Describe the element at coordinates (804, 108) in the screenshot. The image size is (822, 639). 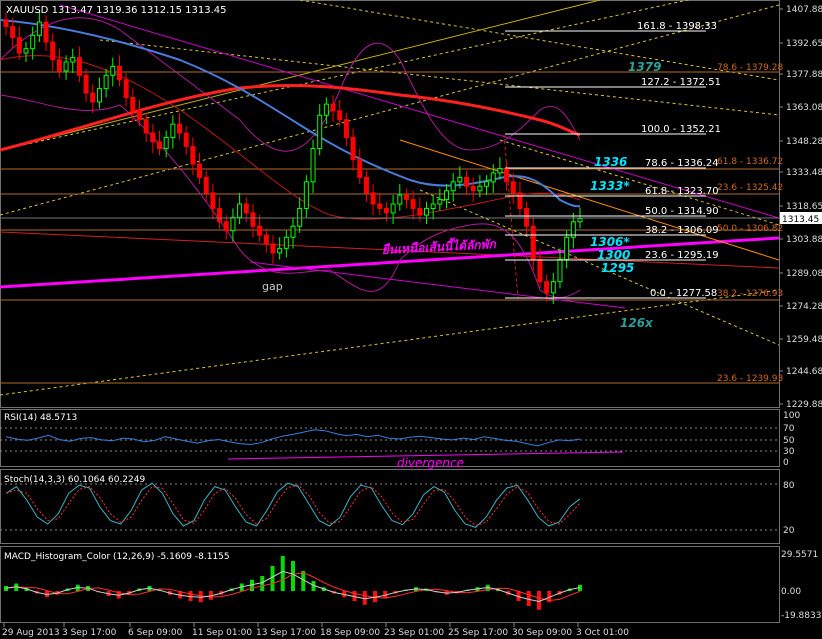
I see `price-tick-label: 1363.08` at that location.